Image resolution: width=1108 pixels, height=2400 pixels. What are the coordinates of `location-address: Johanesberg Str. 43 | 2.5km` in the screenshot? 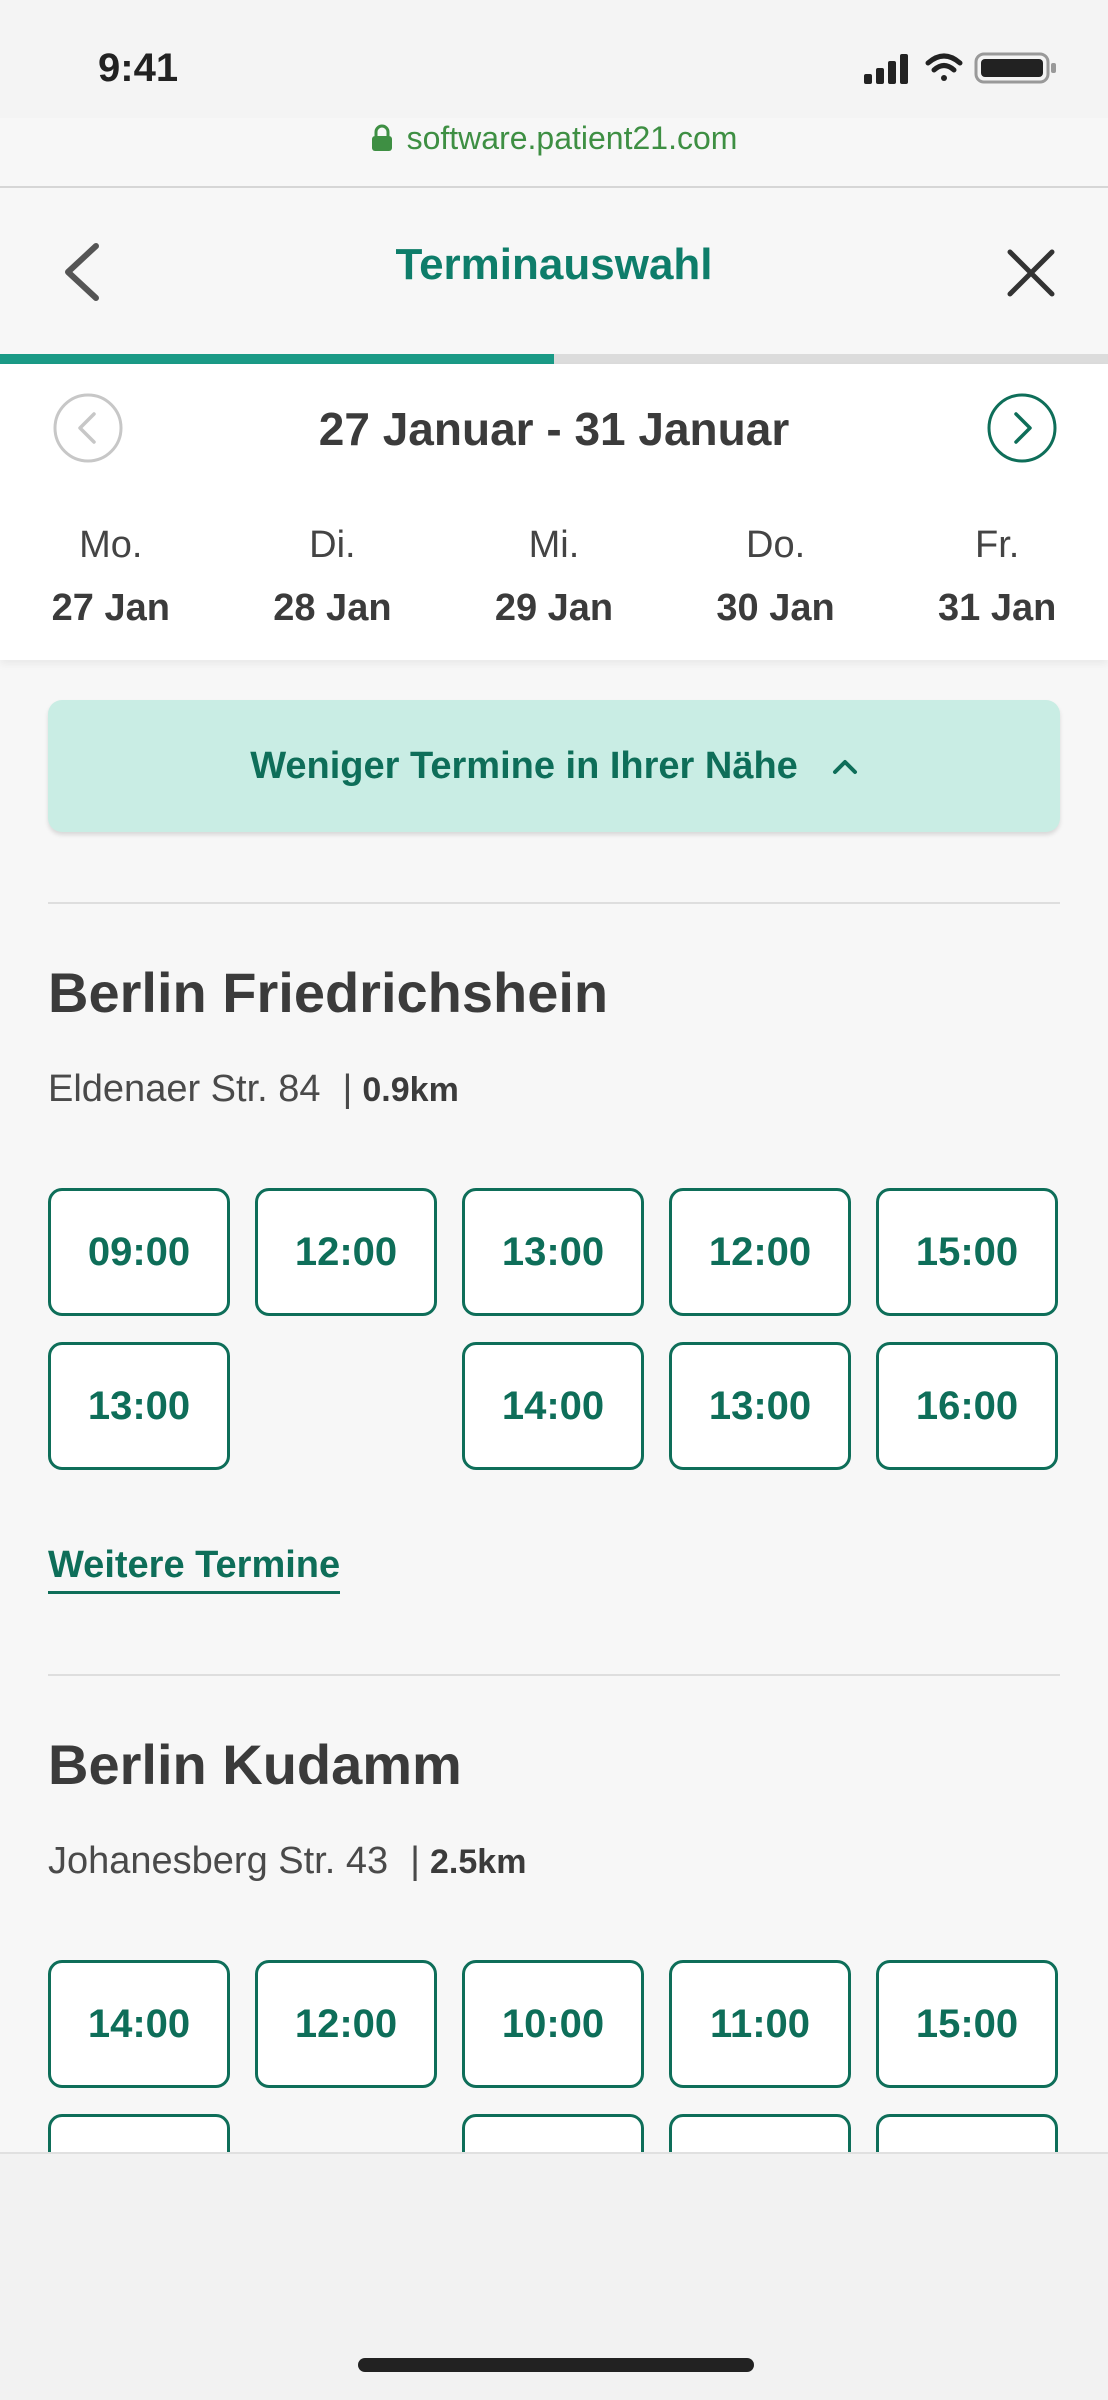 It's located at (287, 1861).